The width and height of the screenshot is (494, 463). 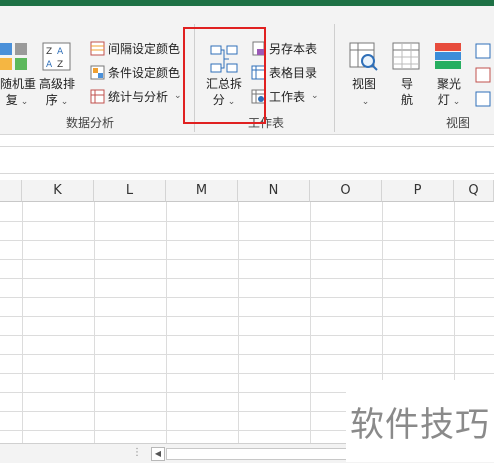 What do you see at coordinates (97, 96) in the screenshot?
I see `stats-analysis-icon` at bounding box center [97, 96].